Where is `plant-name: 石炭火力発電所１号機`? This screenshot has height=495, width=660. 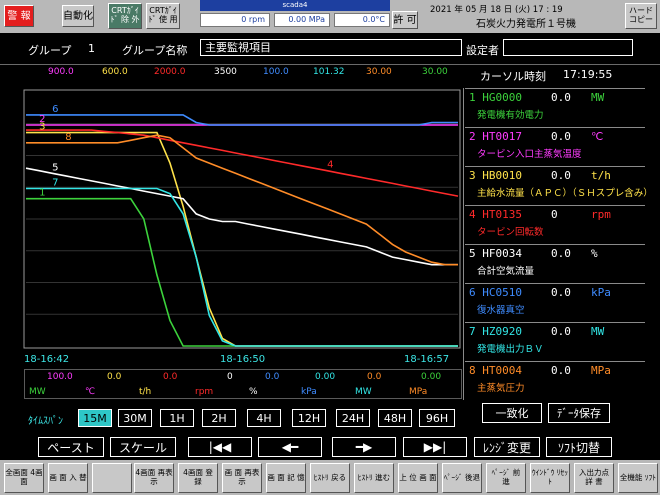
plant-name: 石炭火力発電所１号機 is located at coordinates (526, 24).